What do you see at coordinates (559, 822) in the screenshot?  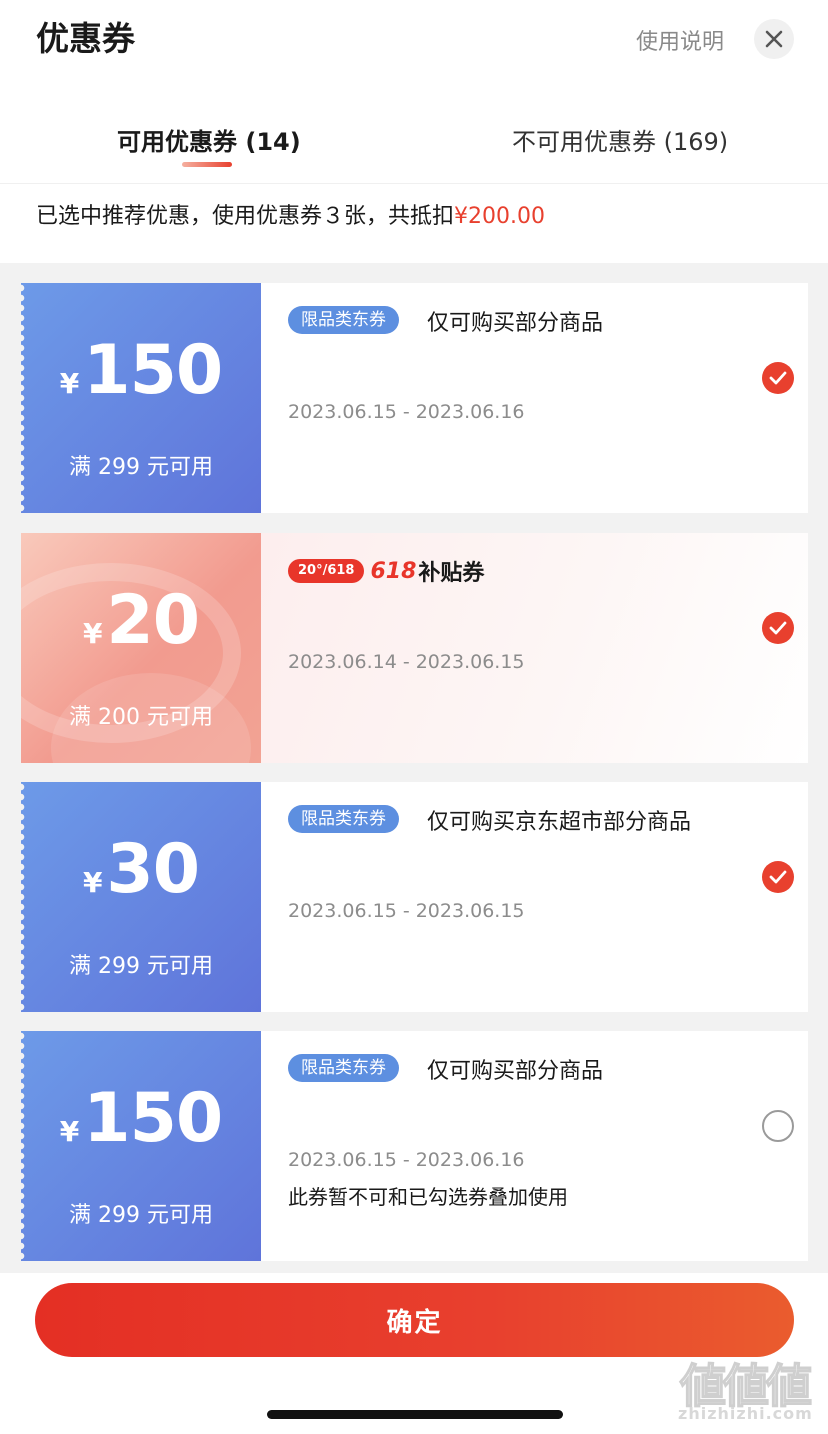 I see `coupon-description: 仅可购买京东超市部分商品` at bounding box center [559, 822].